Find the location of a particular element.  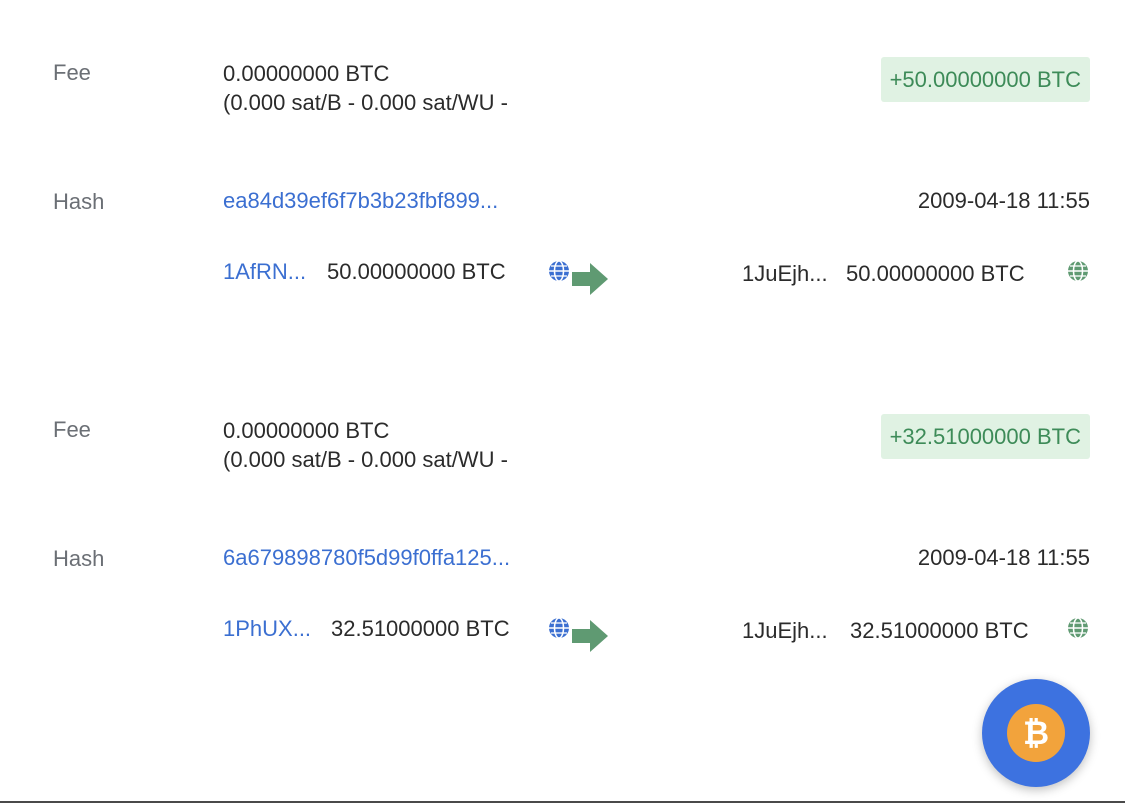

bitcoin-icon: ₿ is located at coordinates (1036, 733).